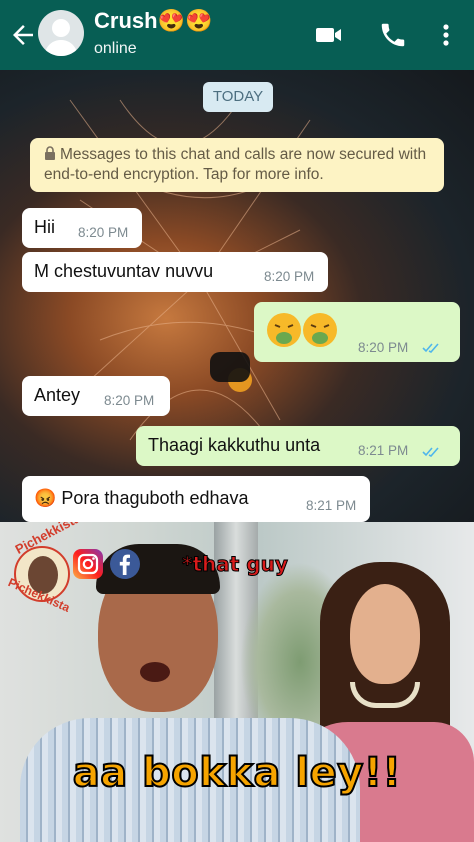 The image size is (474, 842). Describe the element at coordinates (124, 271) in the screenshot. I see `message-text: M chestuvuntav nuvvu` at that location.